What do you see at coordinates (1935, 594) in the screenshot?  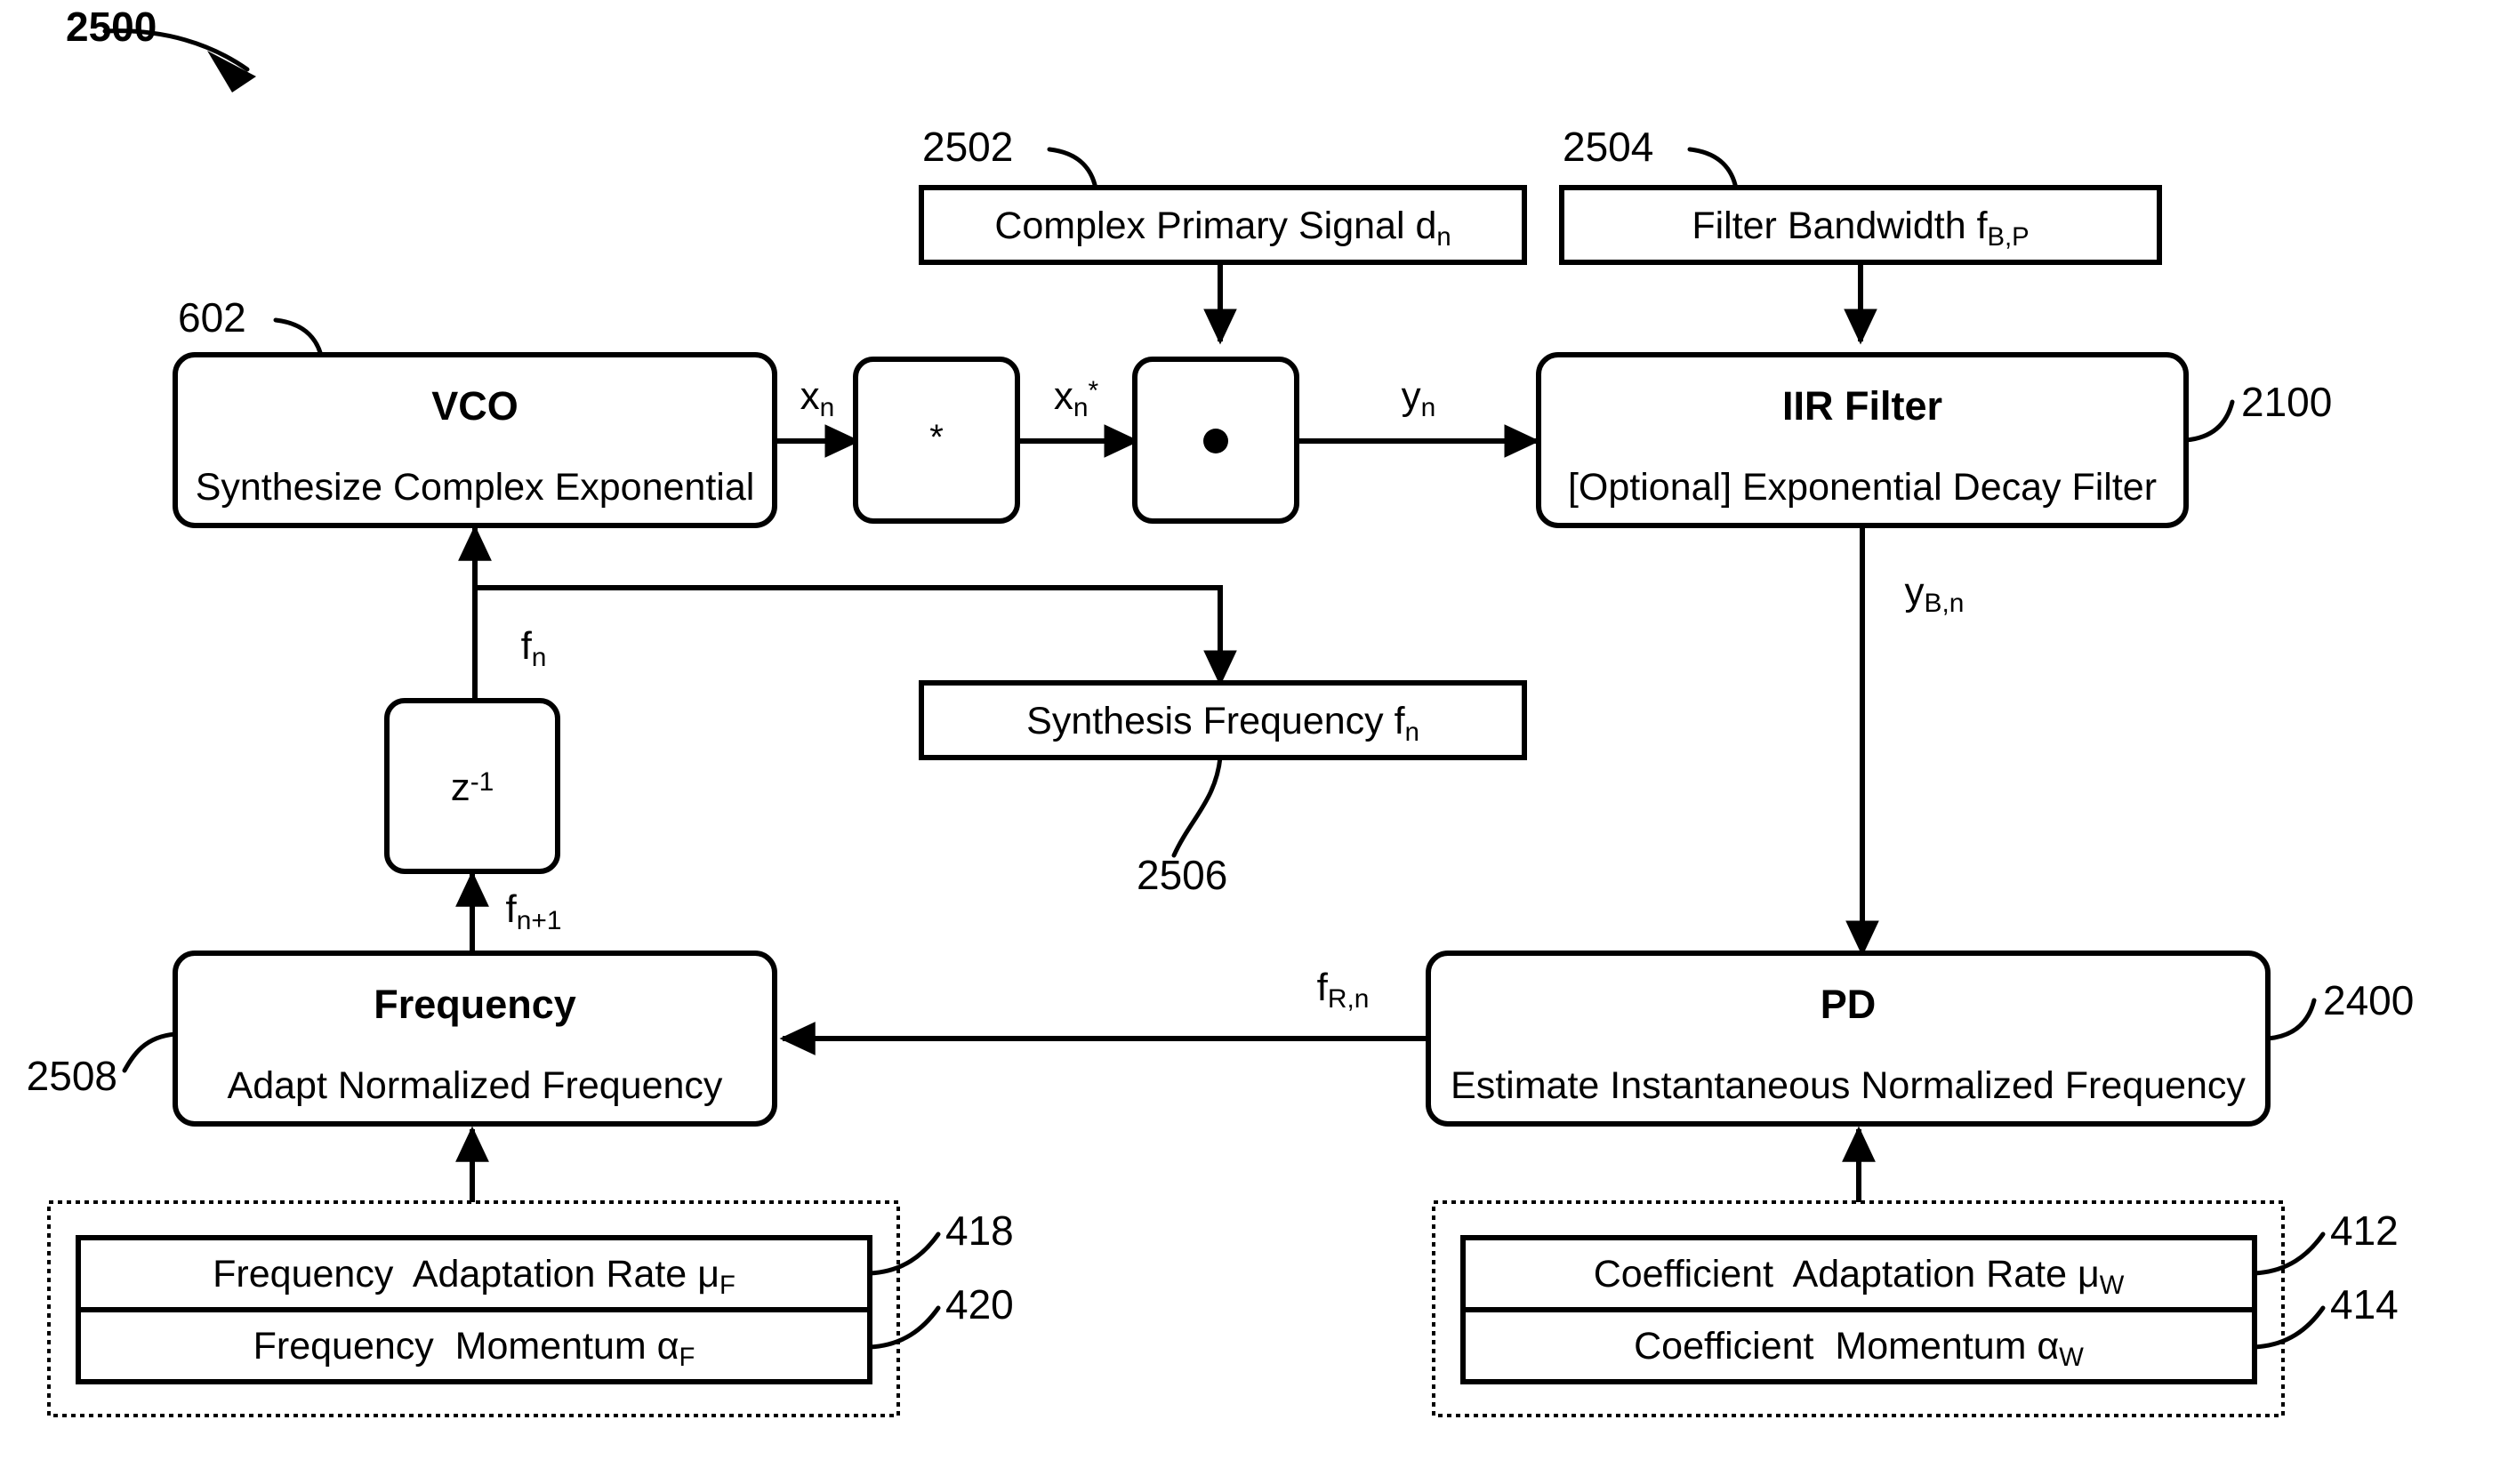 I see `signal-label-ybn: yB,n` at bounding box center [1935, 594].